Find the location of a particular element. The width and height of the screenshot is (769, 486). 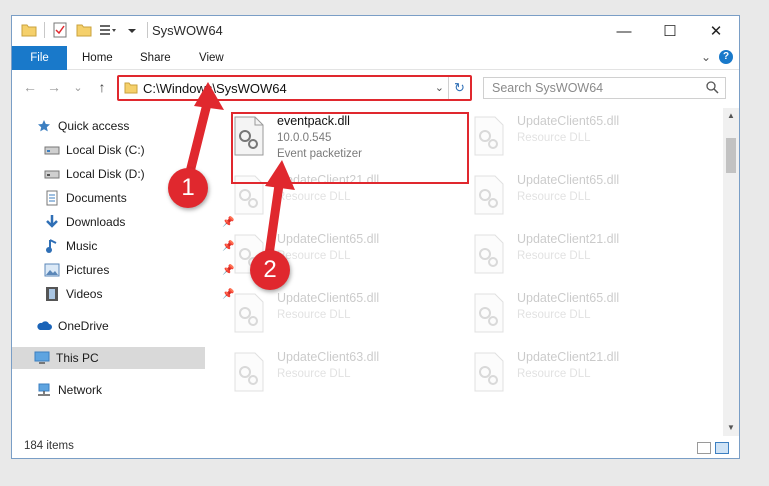

vertical-scrollbar: ▲ ▼ is located at coordinates (731, 272).